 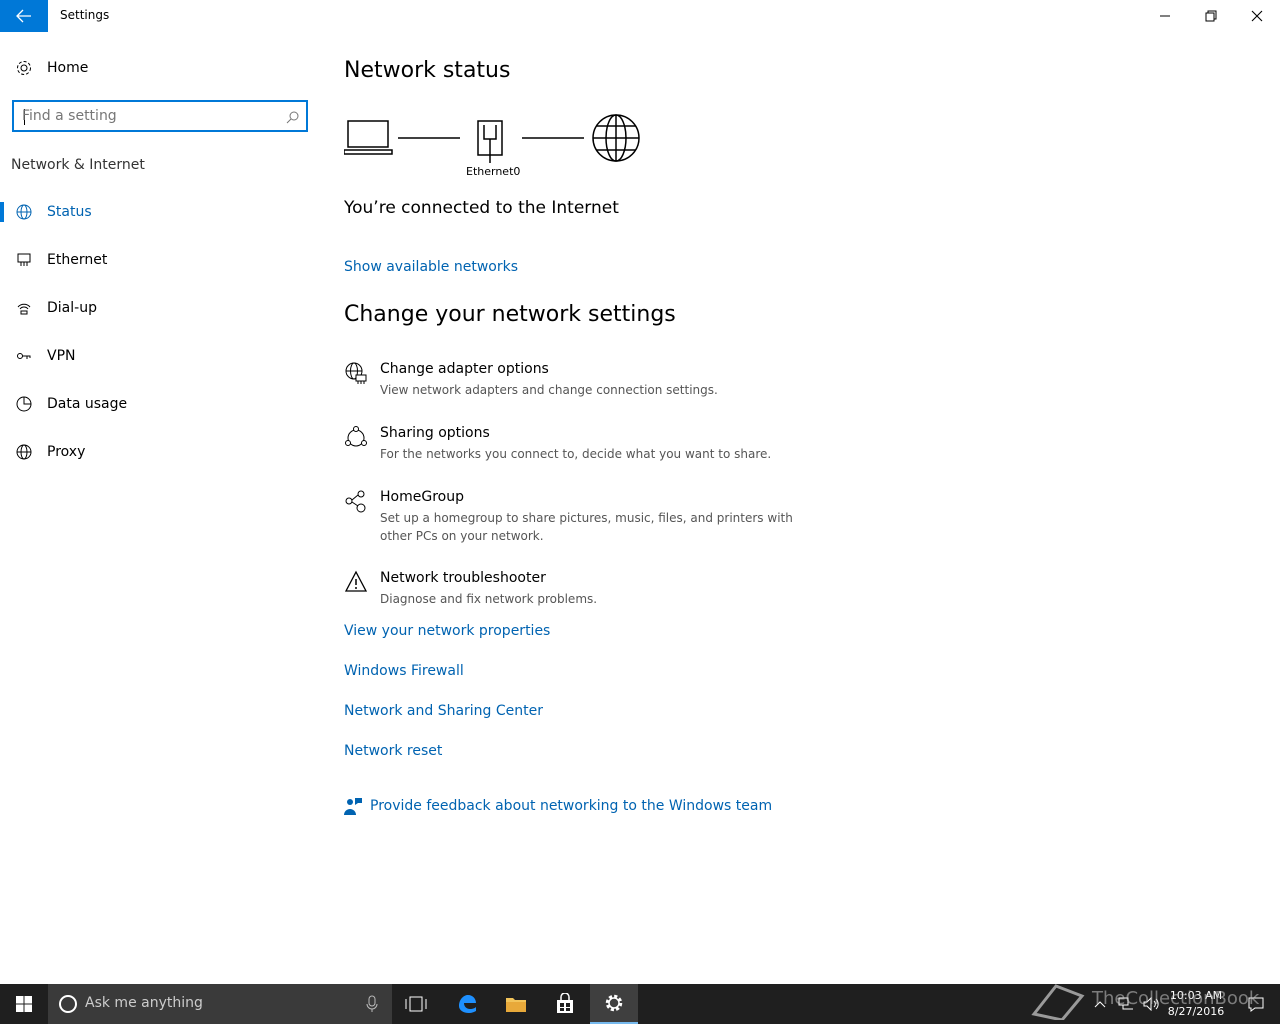 I want to click on sidebar-item-label: Dial-up, so click(x=72, y=308).